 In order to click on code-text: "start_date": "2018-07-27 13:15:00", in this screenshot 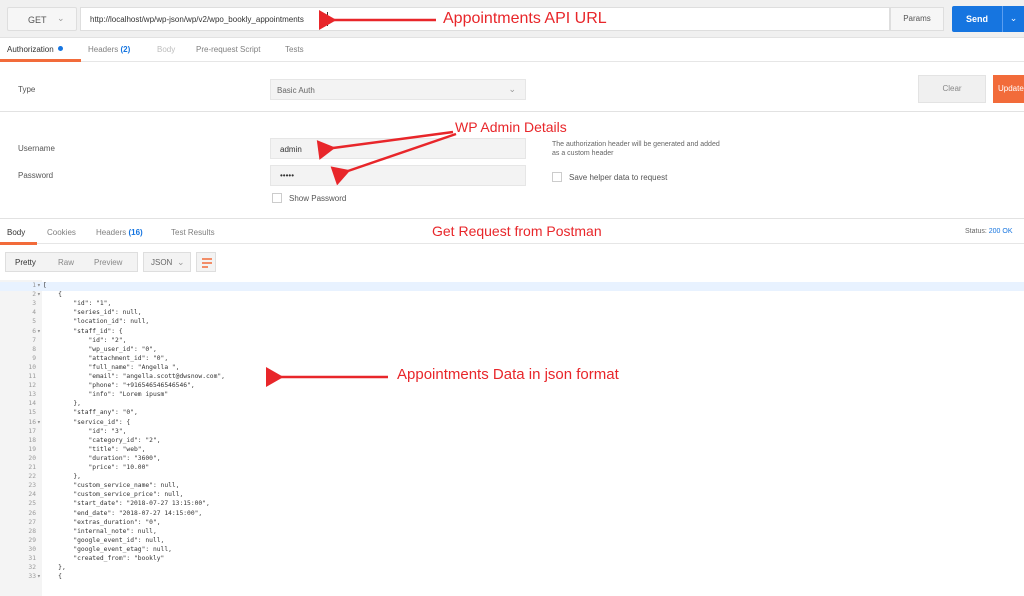, I will do `click(126, 504)`.